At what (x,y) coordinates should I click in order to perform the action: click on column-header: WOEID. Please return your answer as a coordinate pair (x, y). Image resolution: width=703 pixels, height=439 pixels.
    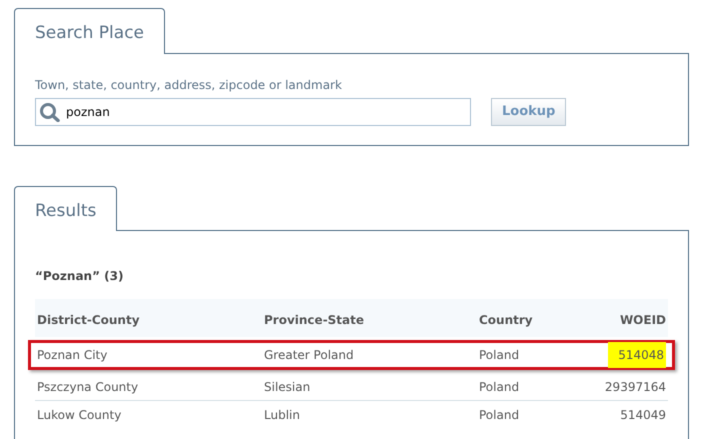
    Looking at the image, I should click on (643, 320).